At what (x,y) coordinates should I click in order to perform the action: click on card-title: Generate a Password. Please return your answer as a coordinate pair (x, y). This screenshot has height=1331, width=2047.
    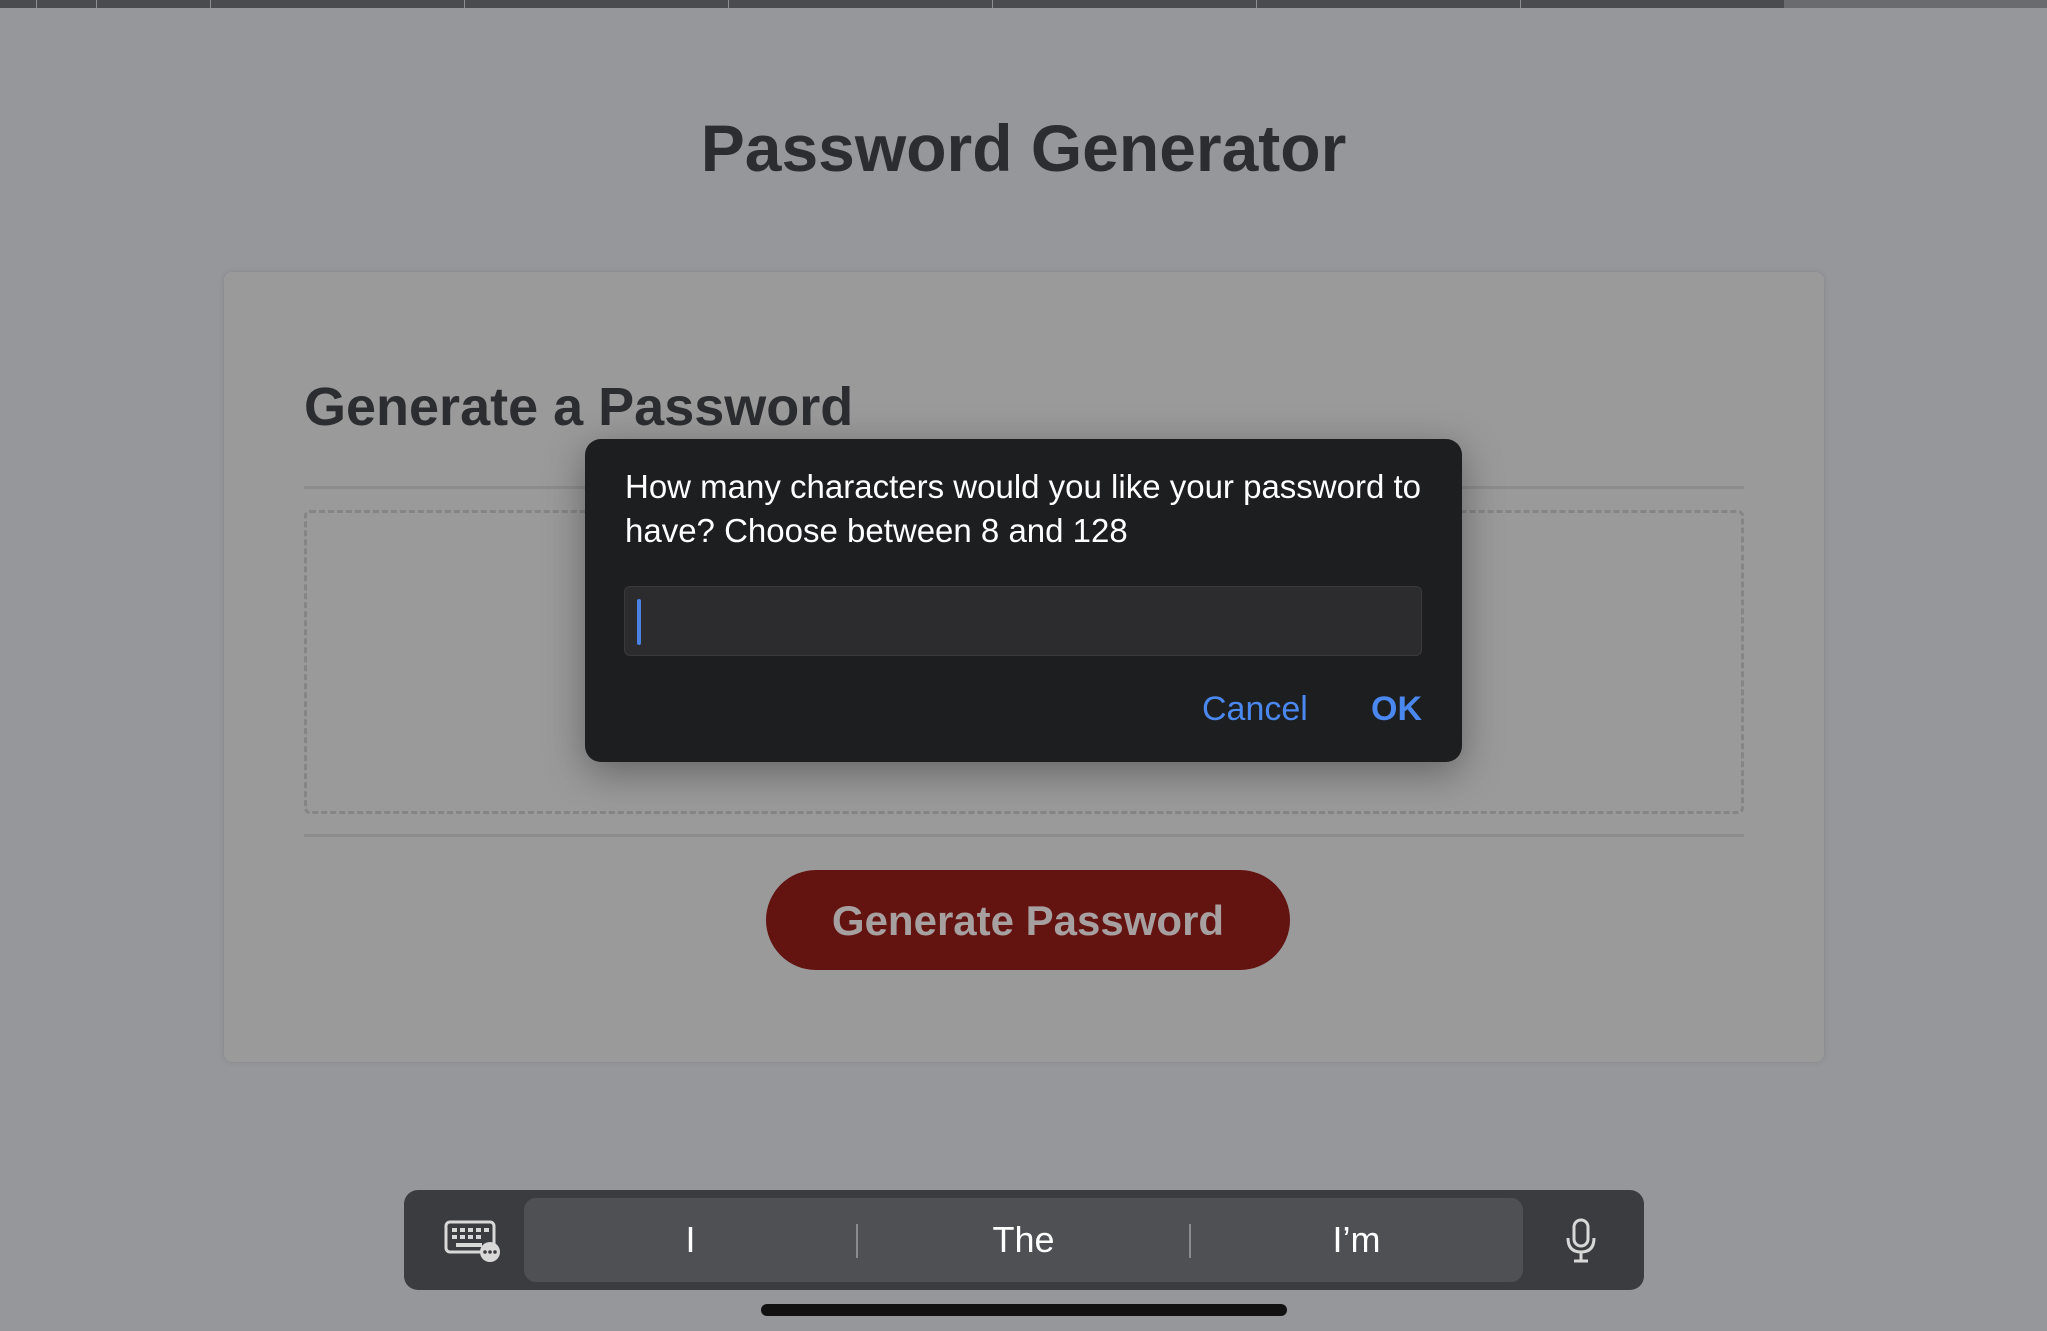
    Looking at the image, I should click on (579, 407).